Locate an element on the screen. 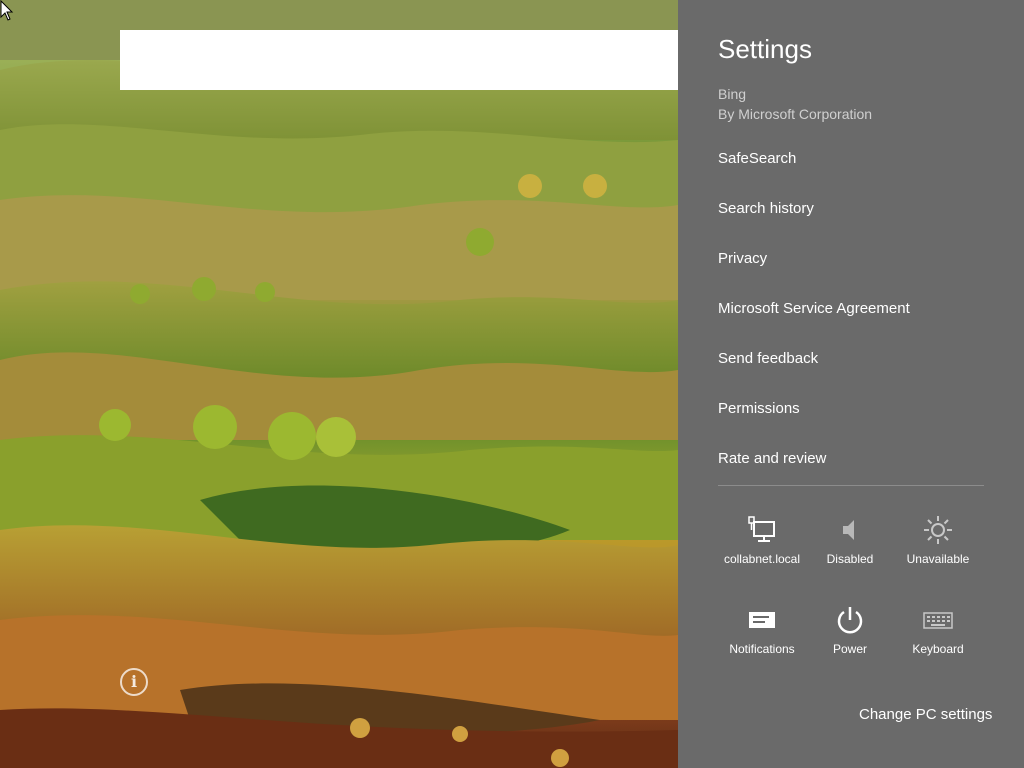  menu-item-search-history: Search history is located at coordinates (766, 208).